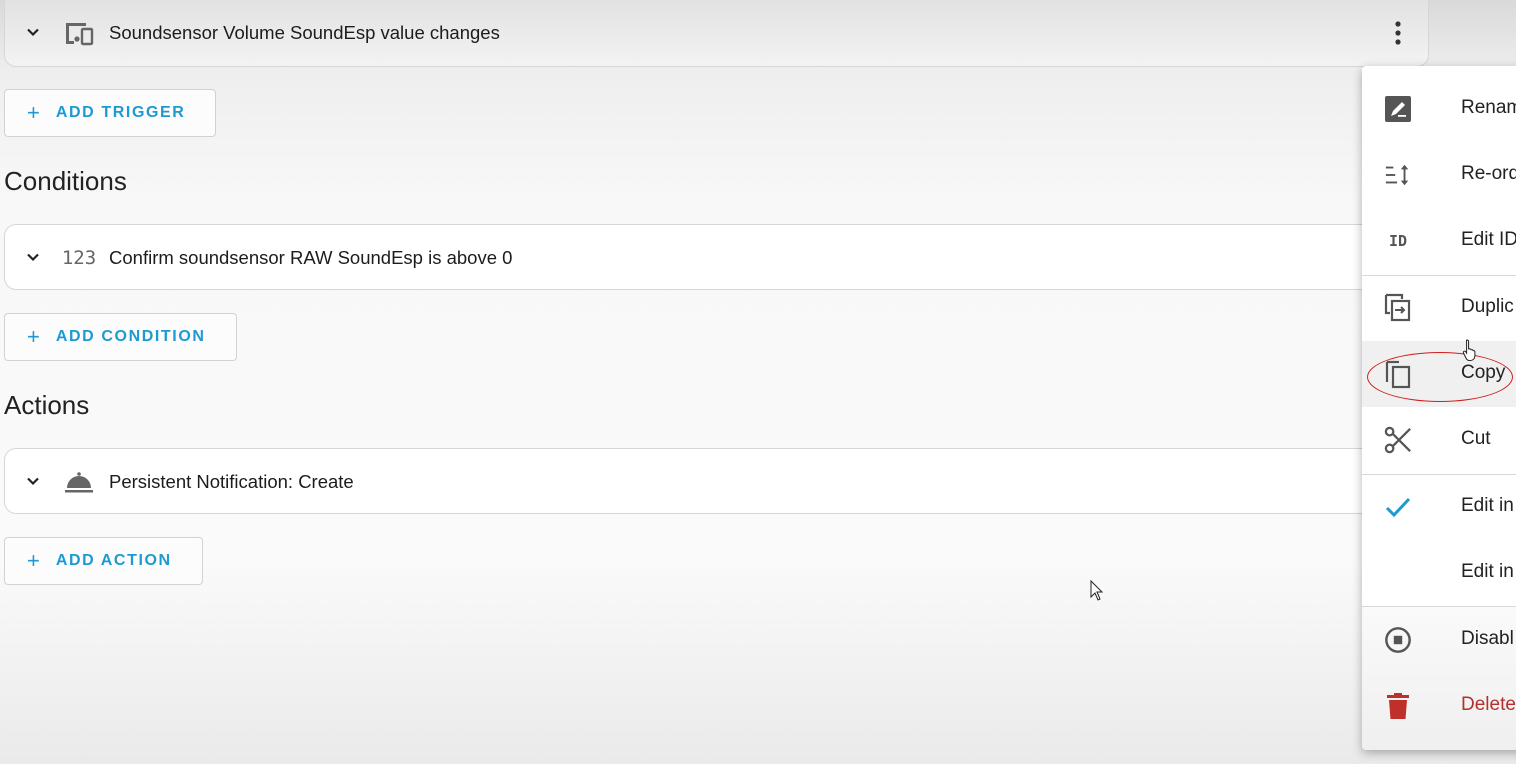 Image resolution: width=1516 pixels, height=764 pixels. I want to click on add-condition-label: ADD CONDITION, so click(130, 336).